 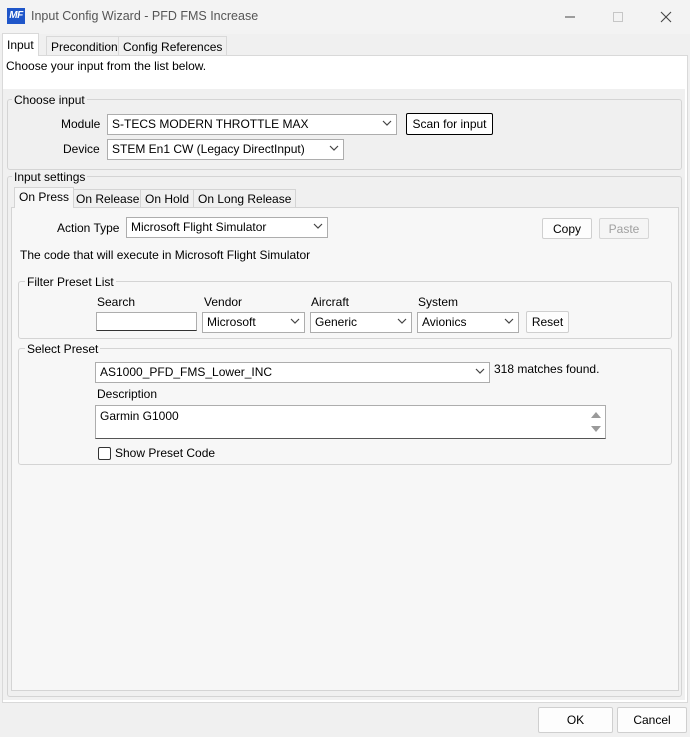 I want to click on copy-button: Copy, so click(x=567, y=228).